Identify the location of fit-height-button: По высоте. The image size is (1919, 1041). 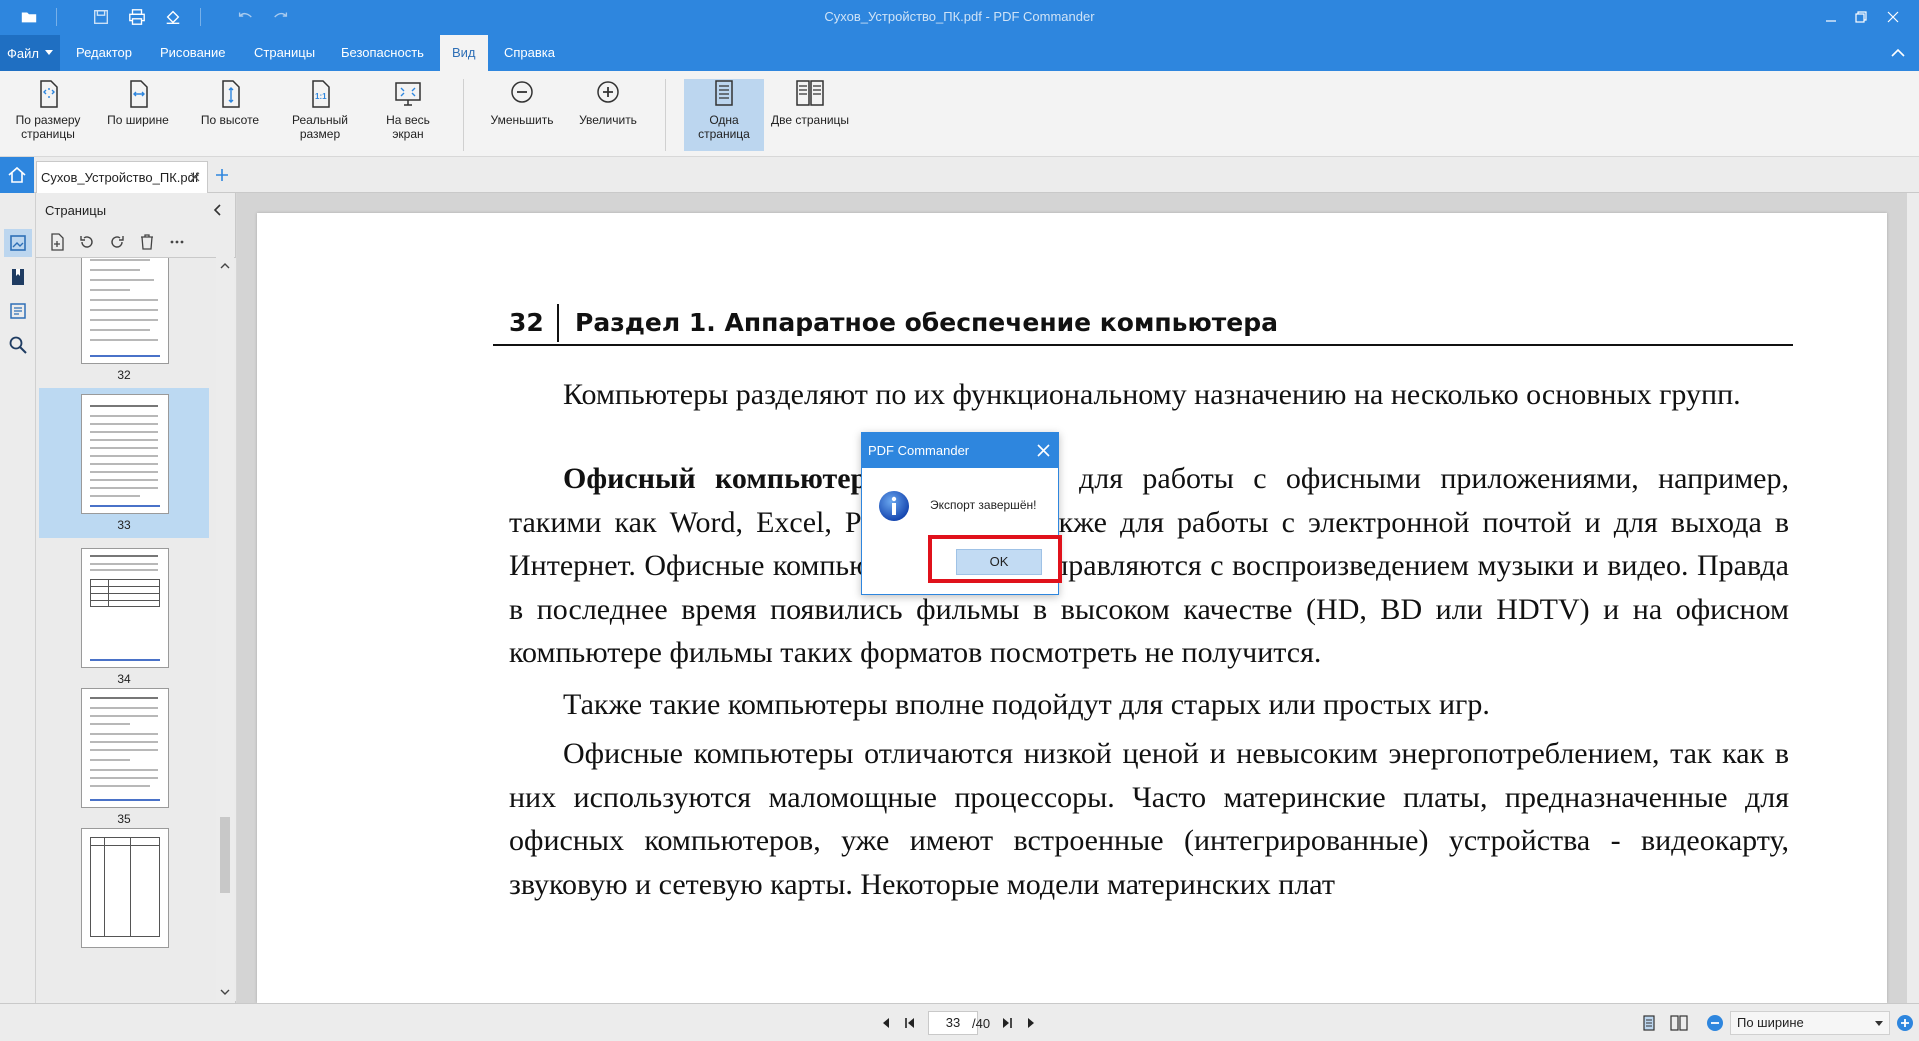
(230, 115).